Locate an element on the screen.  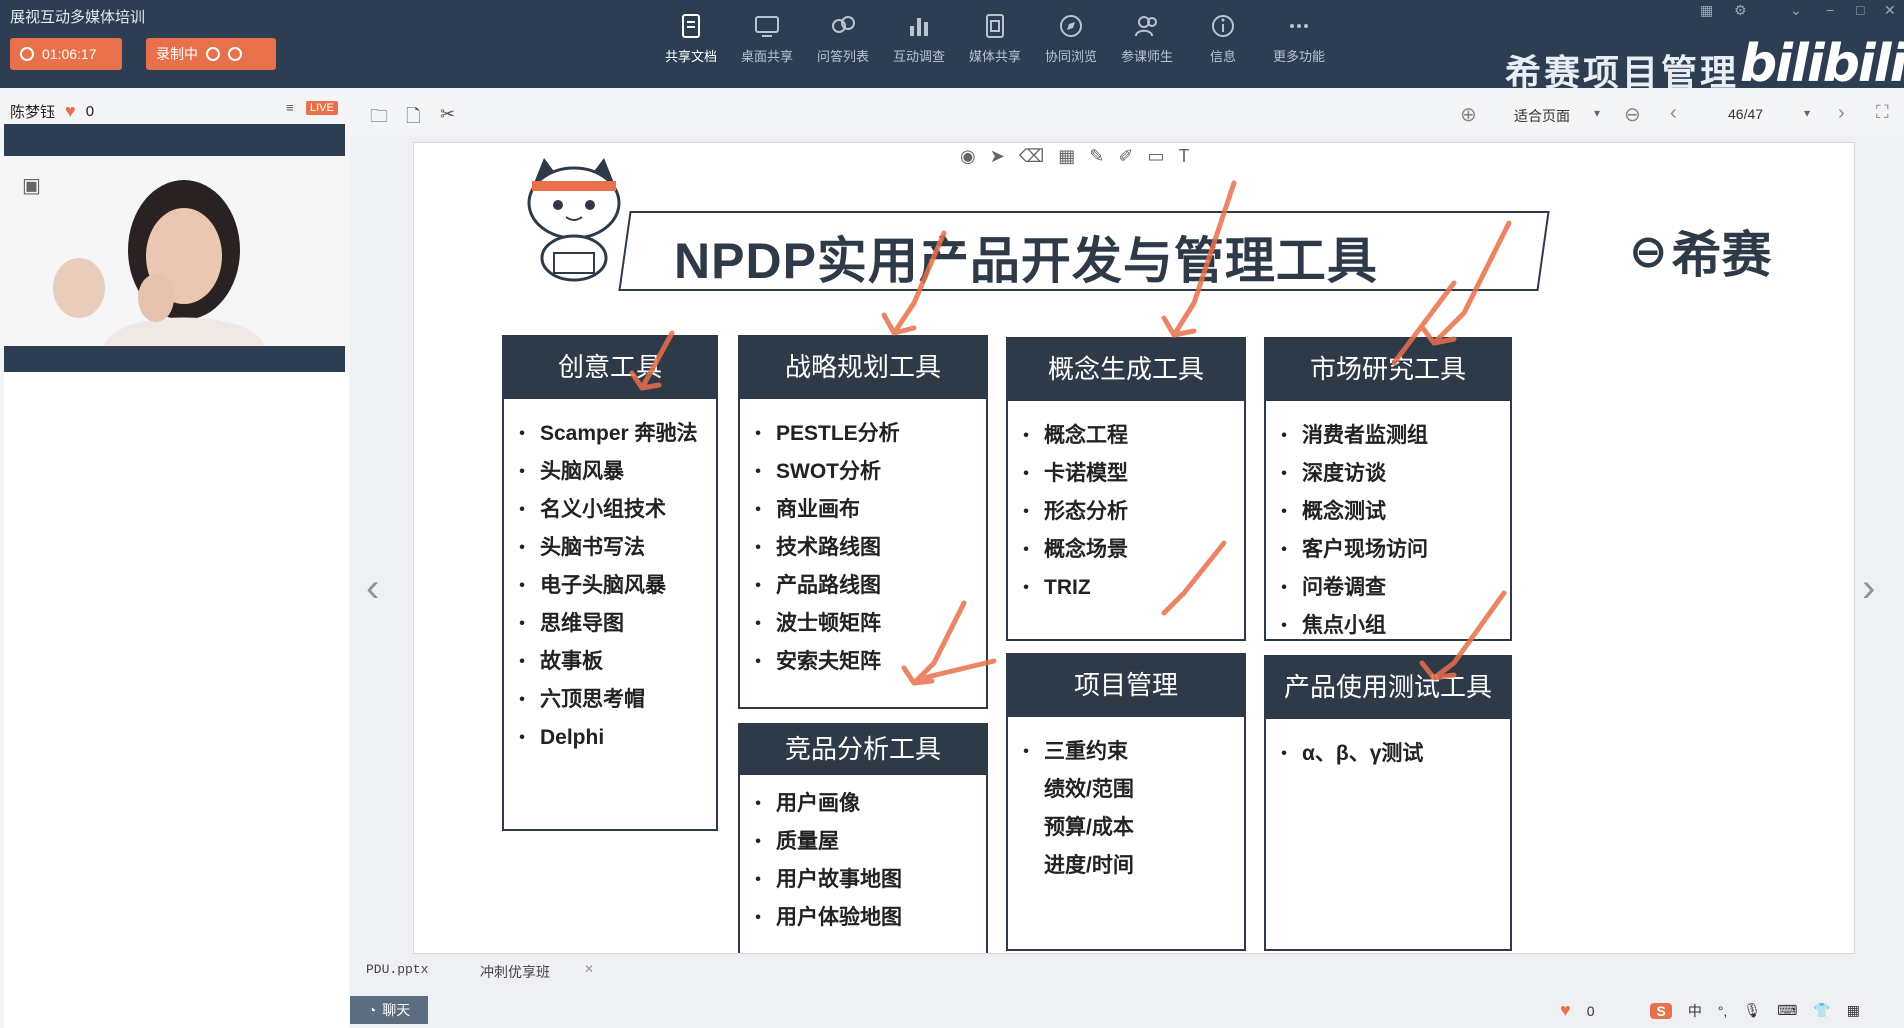
scissors-icon: ✂ is located at coordinates (447, 114).